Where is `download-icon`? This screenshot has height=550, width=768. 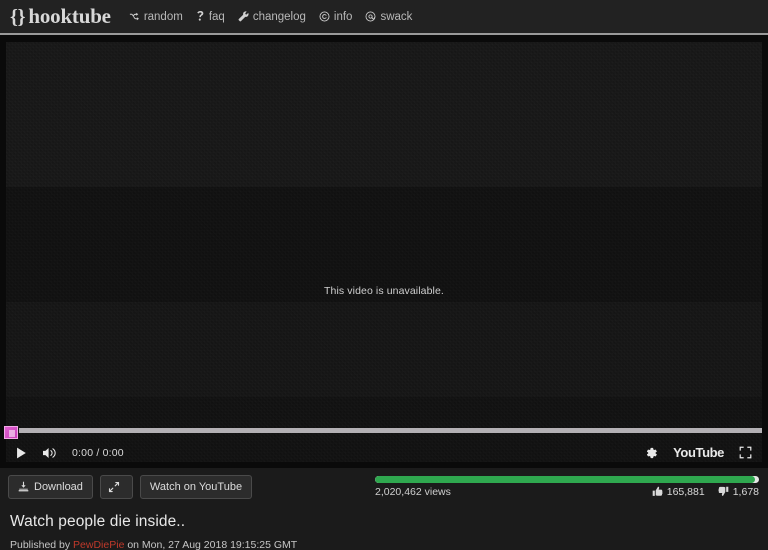
download-icon is located at coordinates (23, 486).